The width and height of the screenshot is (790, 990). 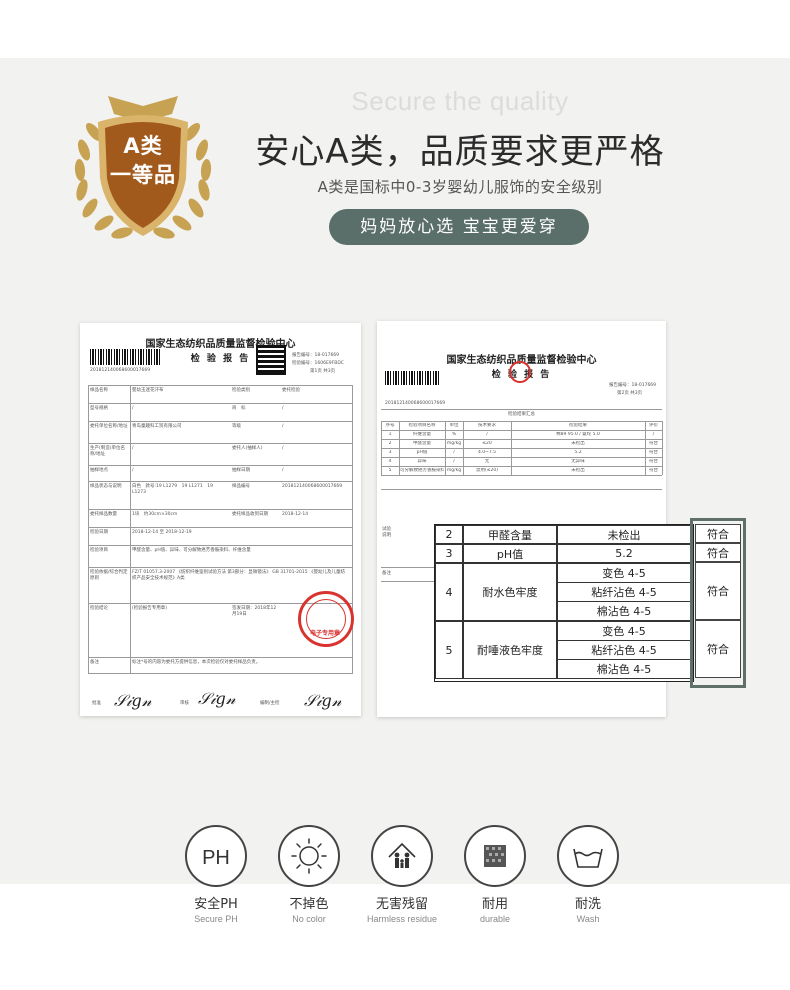 What do you see at coordinates (99, 608) in the screenshot?
I see `table-cell: 检验结论` at bounding box center [99, 608].